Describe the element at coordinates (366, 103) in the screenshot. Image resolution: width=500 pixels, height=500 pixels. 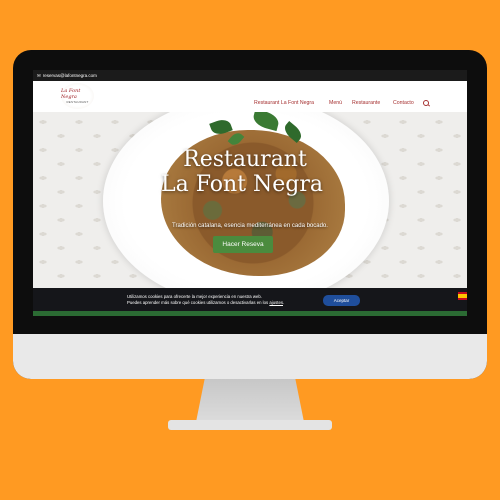
I see `nav-item-restaurante: Restaurante` at that location.